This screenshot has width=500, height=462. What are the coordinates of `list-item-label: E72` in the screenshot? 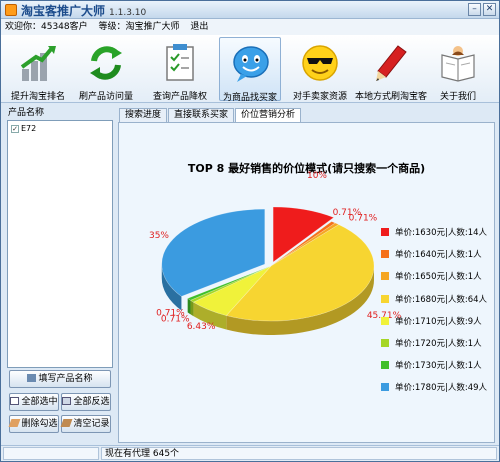 It's located at (29, 128).